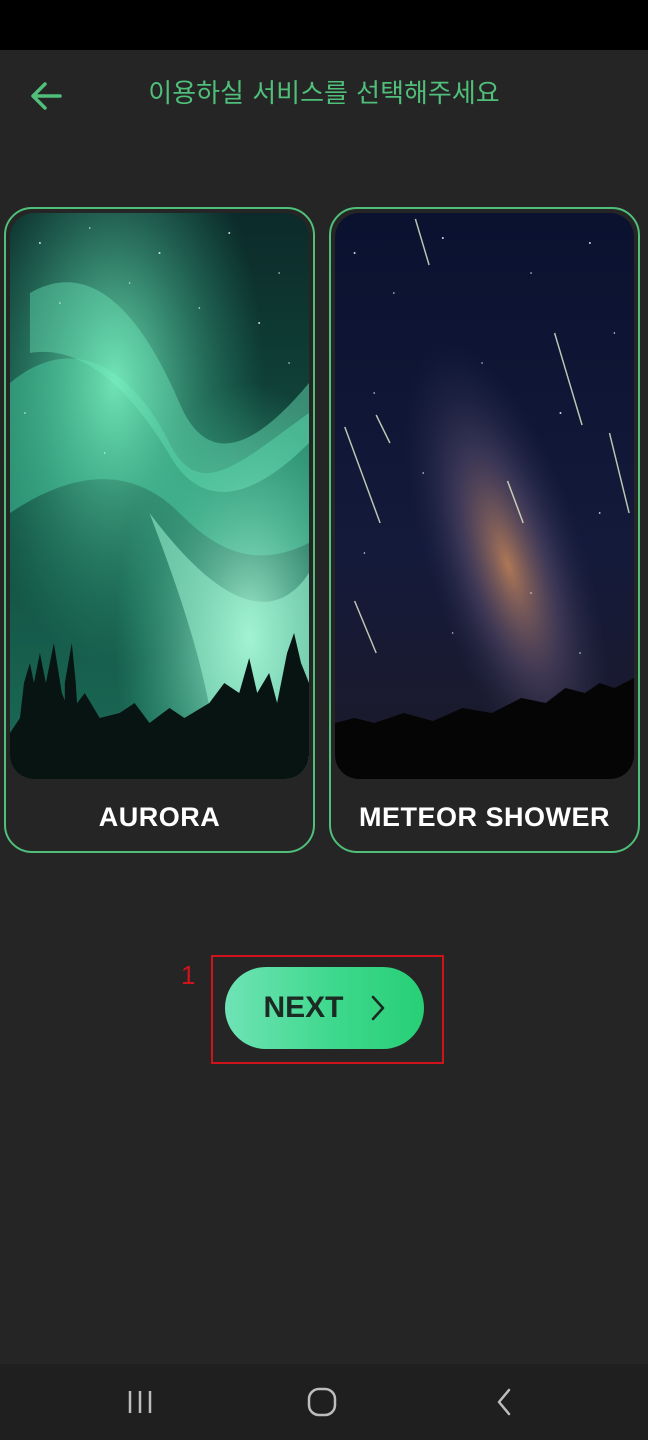 The width and height of the screenshot is (648, 1440). I want to click on home-button, so click(322, 1402).